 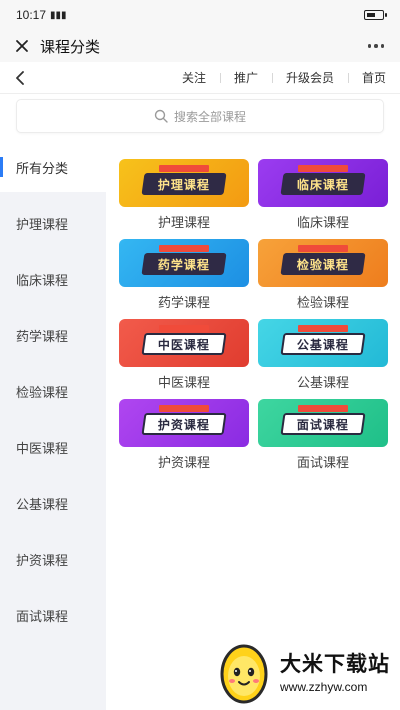 I want to click on sidebar-item-public-basics: 公基课程, so click(x=53, y=503).